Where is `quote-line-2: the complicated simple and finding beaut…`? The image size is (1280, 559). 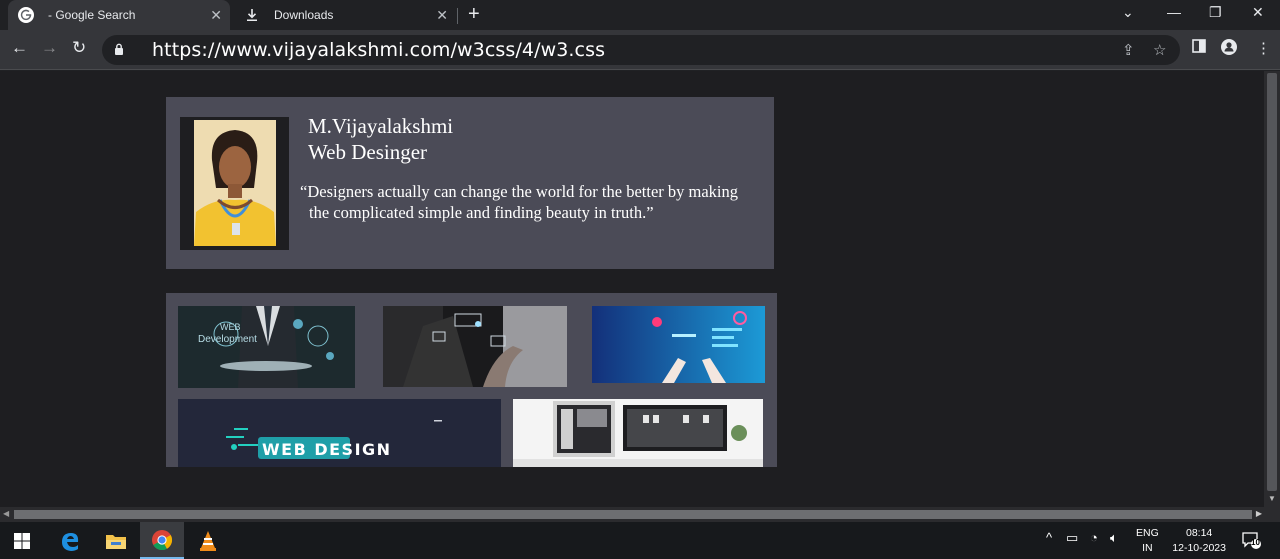 quote-line-2: the complicated simple and finding beaut… is located at coordinates (481, 212).